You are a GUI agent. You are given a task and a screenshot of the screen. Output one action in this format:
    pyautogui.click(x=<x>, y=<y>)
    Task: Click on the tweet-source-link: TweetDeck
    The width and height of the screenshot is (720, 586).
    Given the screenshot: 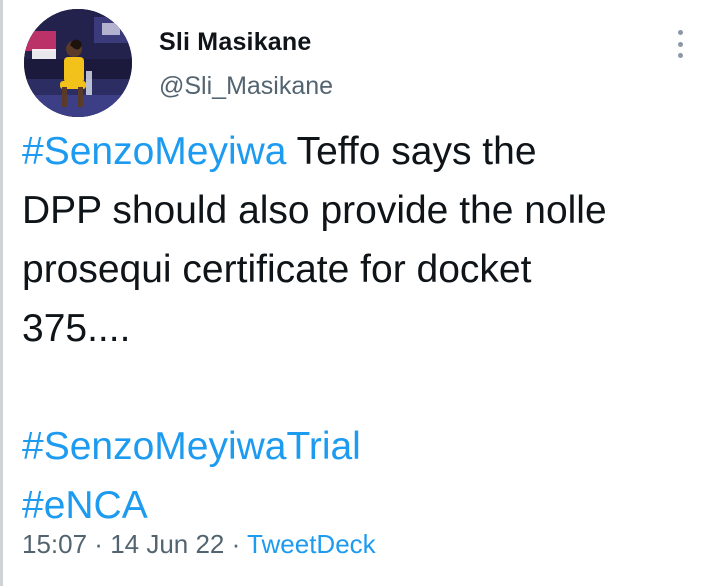 What is the action you would take?
    pyautogui.click(x=311, y=544)
    